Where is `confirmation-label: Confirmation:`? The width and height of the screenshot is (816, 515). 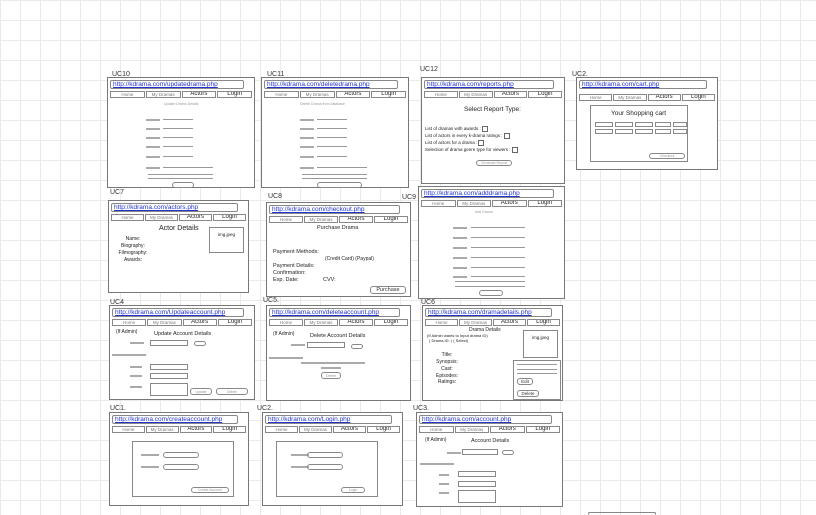 confirmation-label: Confirmation: is located at coordinates (289, 273).